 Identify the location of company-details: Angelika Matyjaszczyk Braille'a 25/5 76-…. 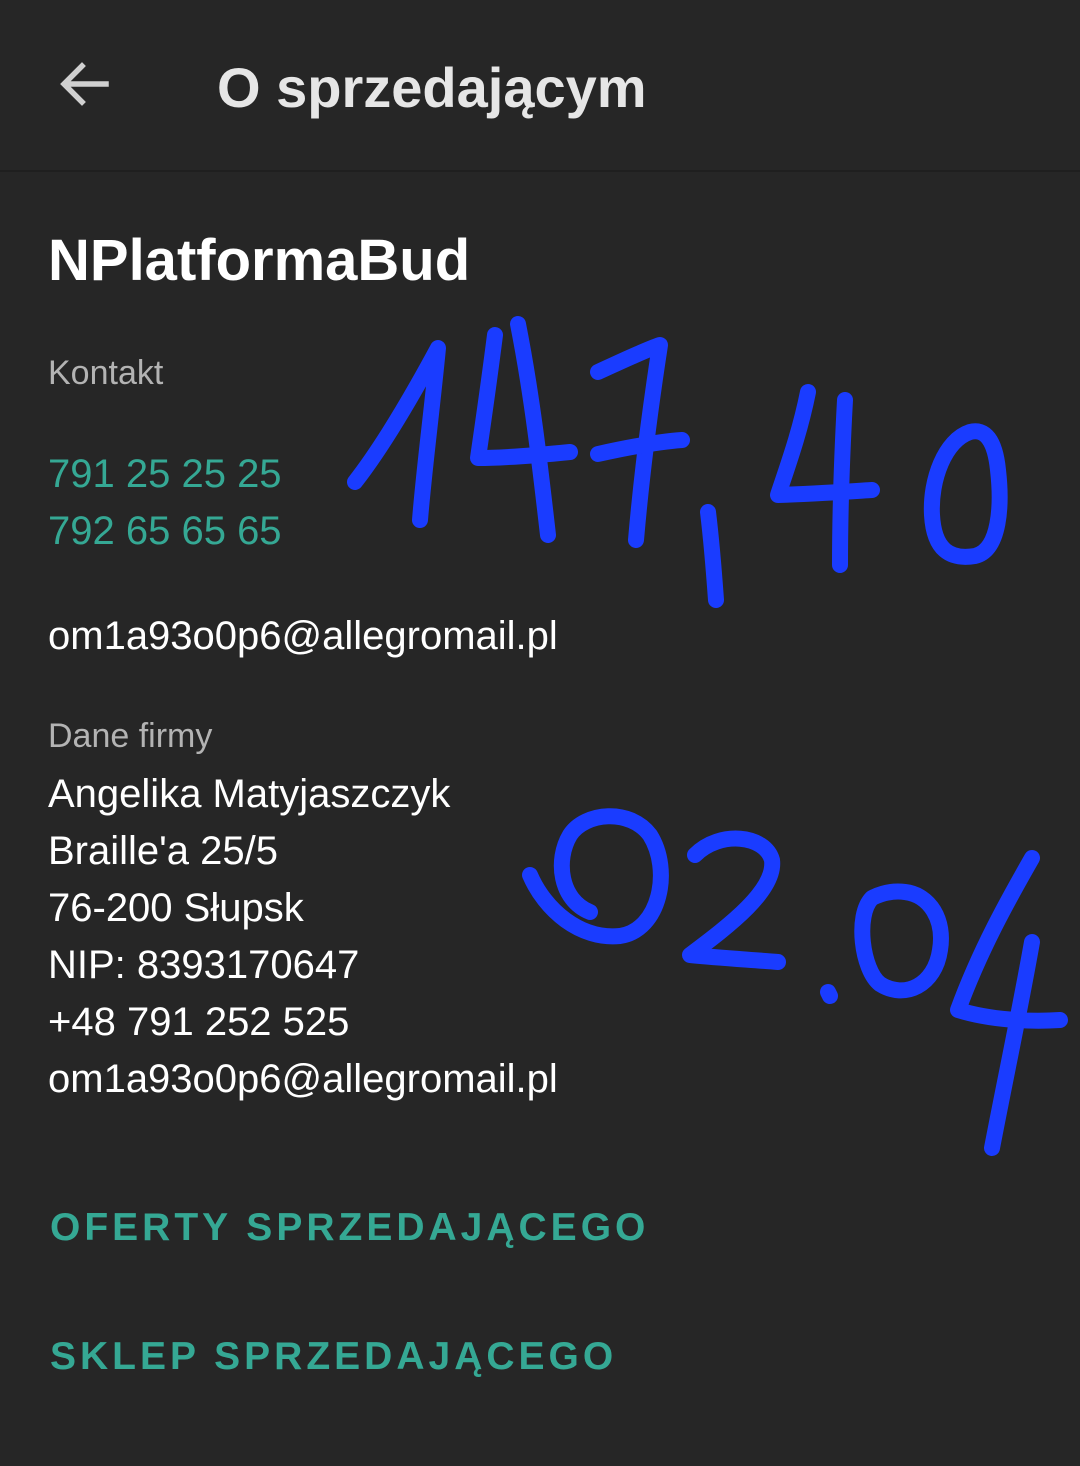
(303, 937).